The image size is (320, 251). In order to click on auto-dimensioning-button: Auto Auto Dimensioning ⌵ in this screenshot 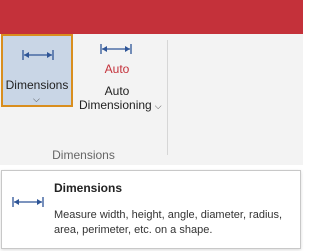, I will do `click(120, 74)`.